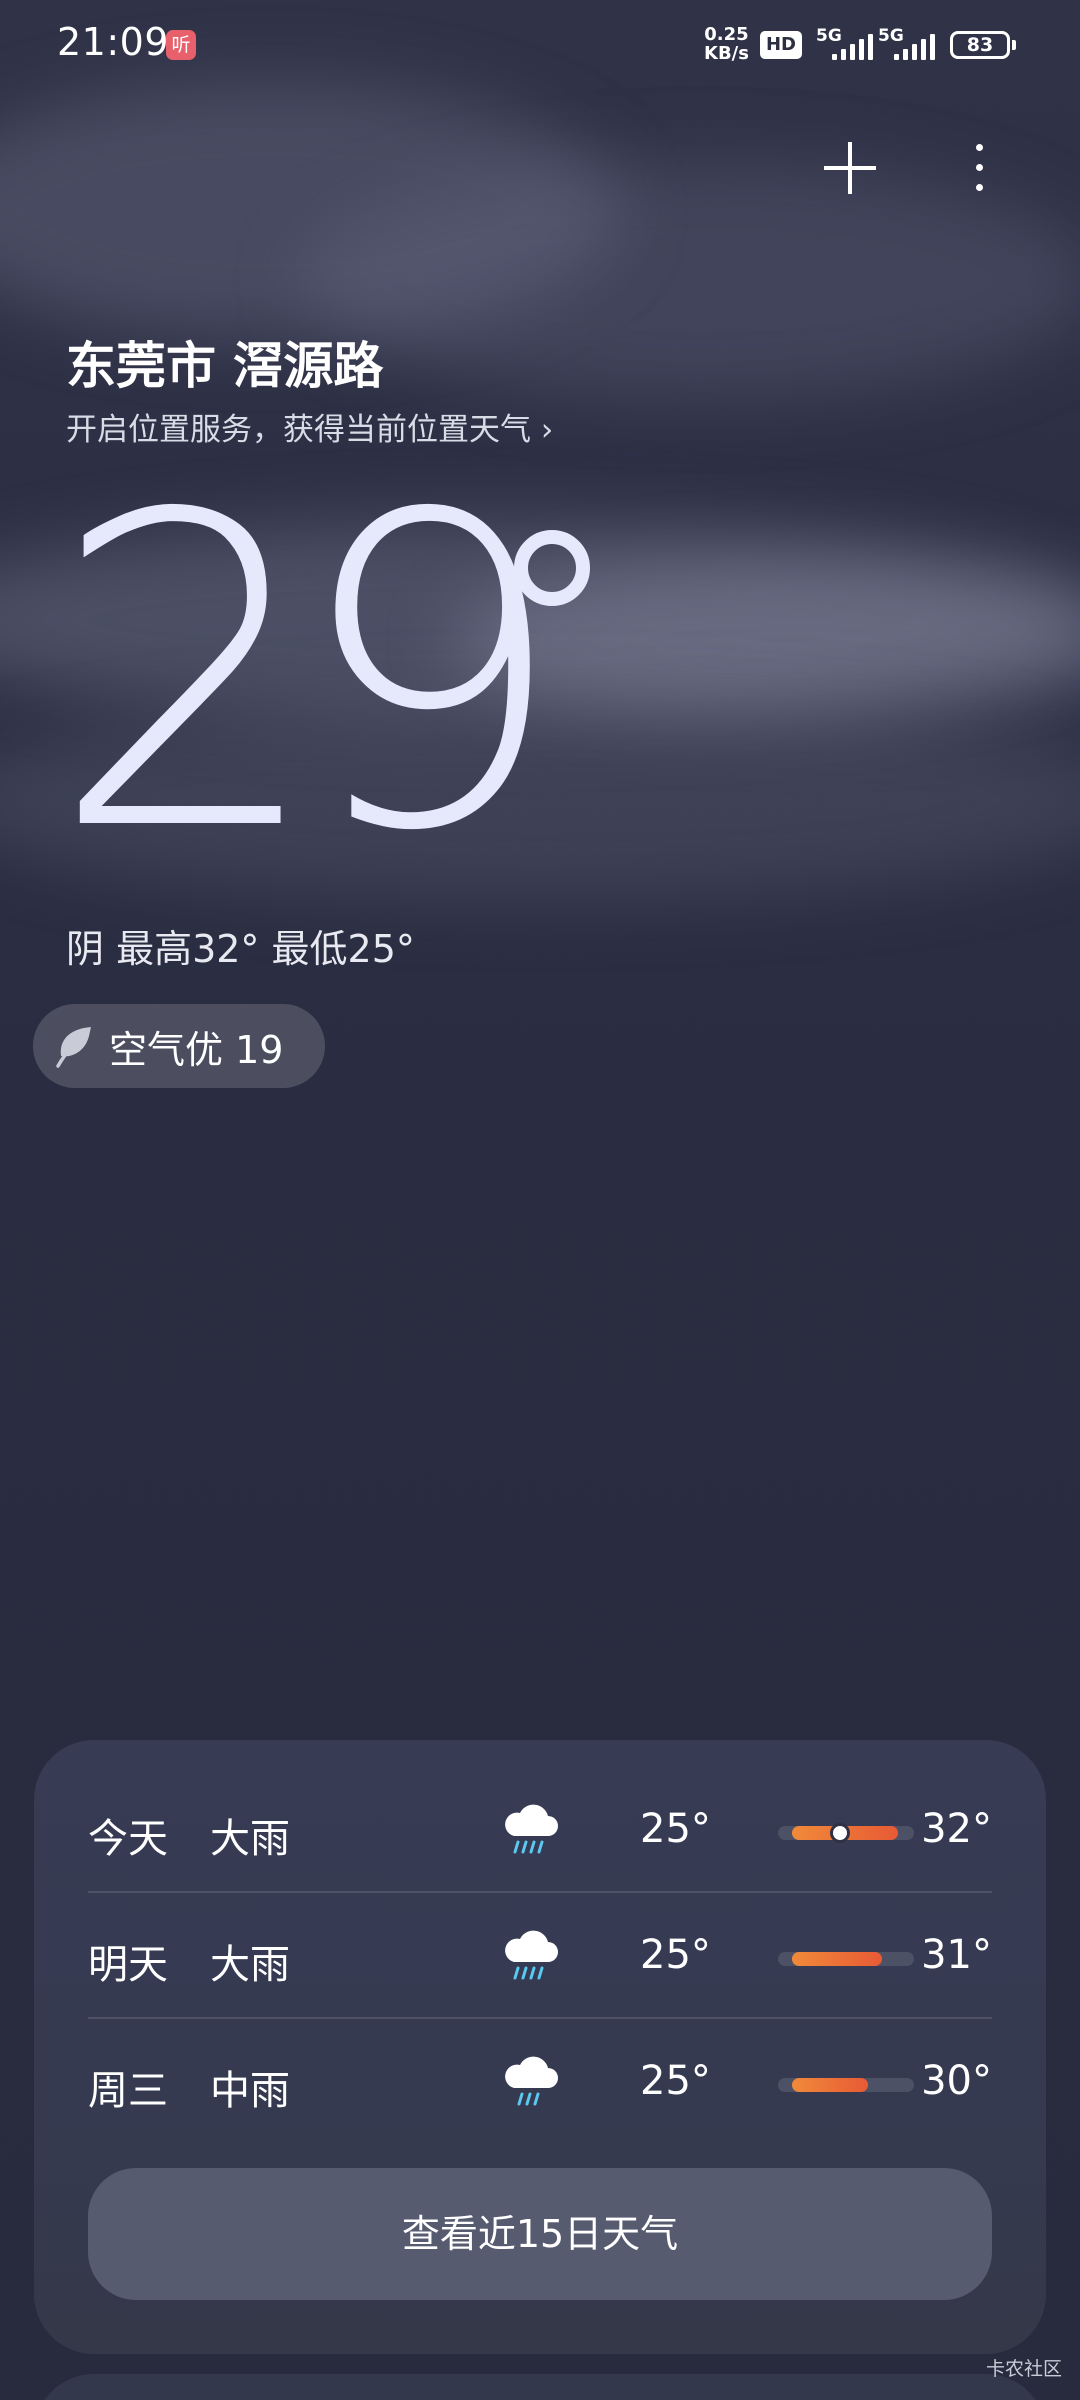 The width and height of the screenshot is (1080, 2400). I want to click on forecast-row-tomorrow: 明天 大雨 25° 31°, so click(540, 1959).